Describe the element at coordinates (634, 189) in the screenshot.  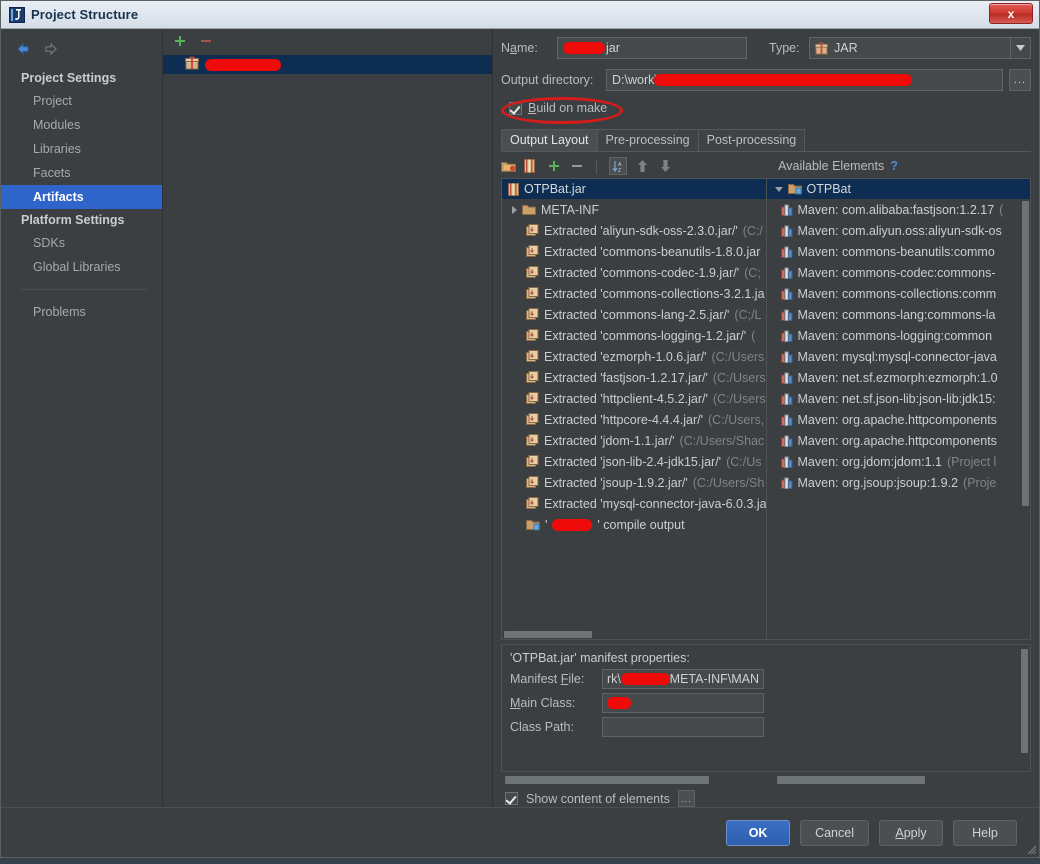
I see `tree-row: OTPBat.jar` at that location.